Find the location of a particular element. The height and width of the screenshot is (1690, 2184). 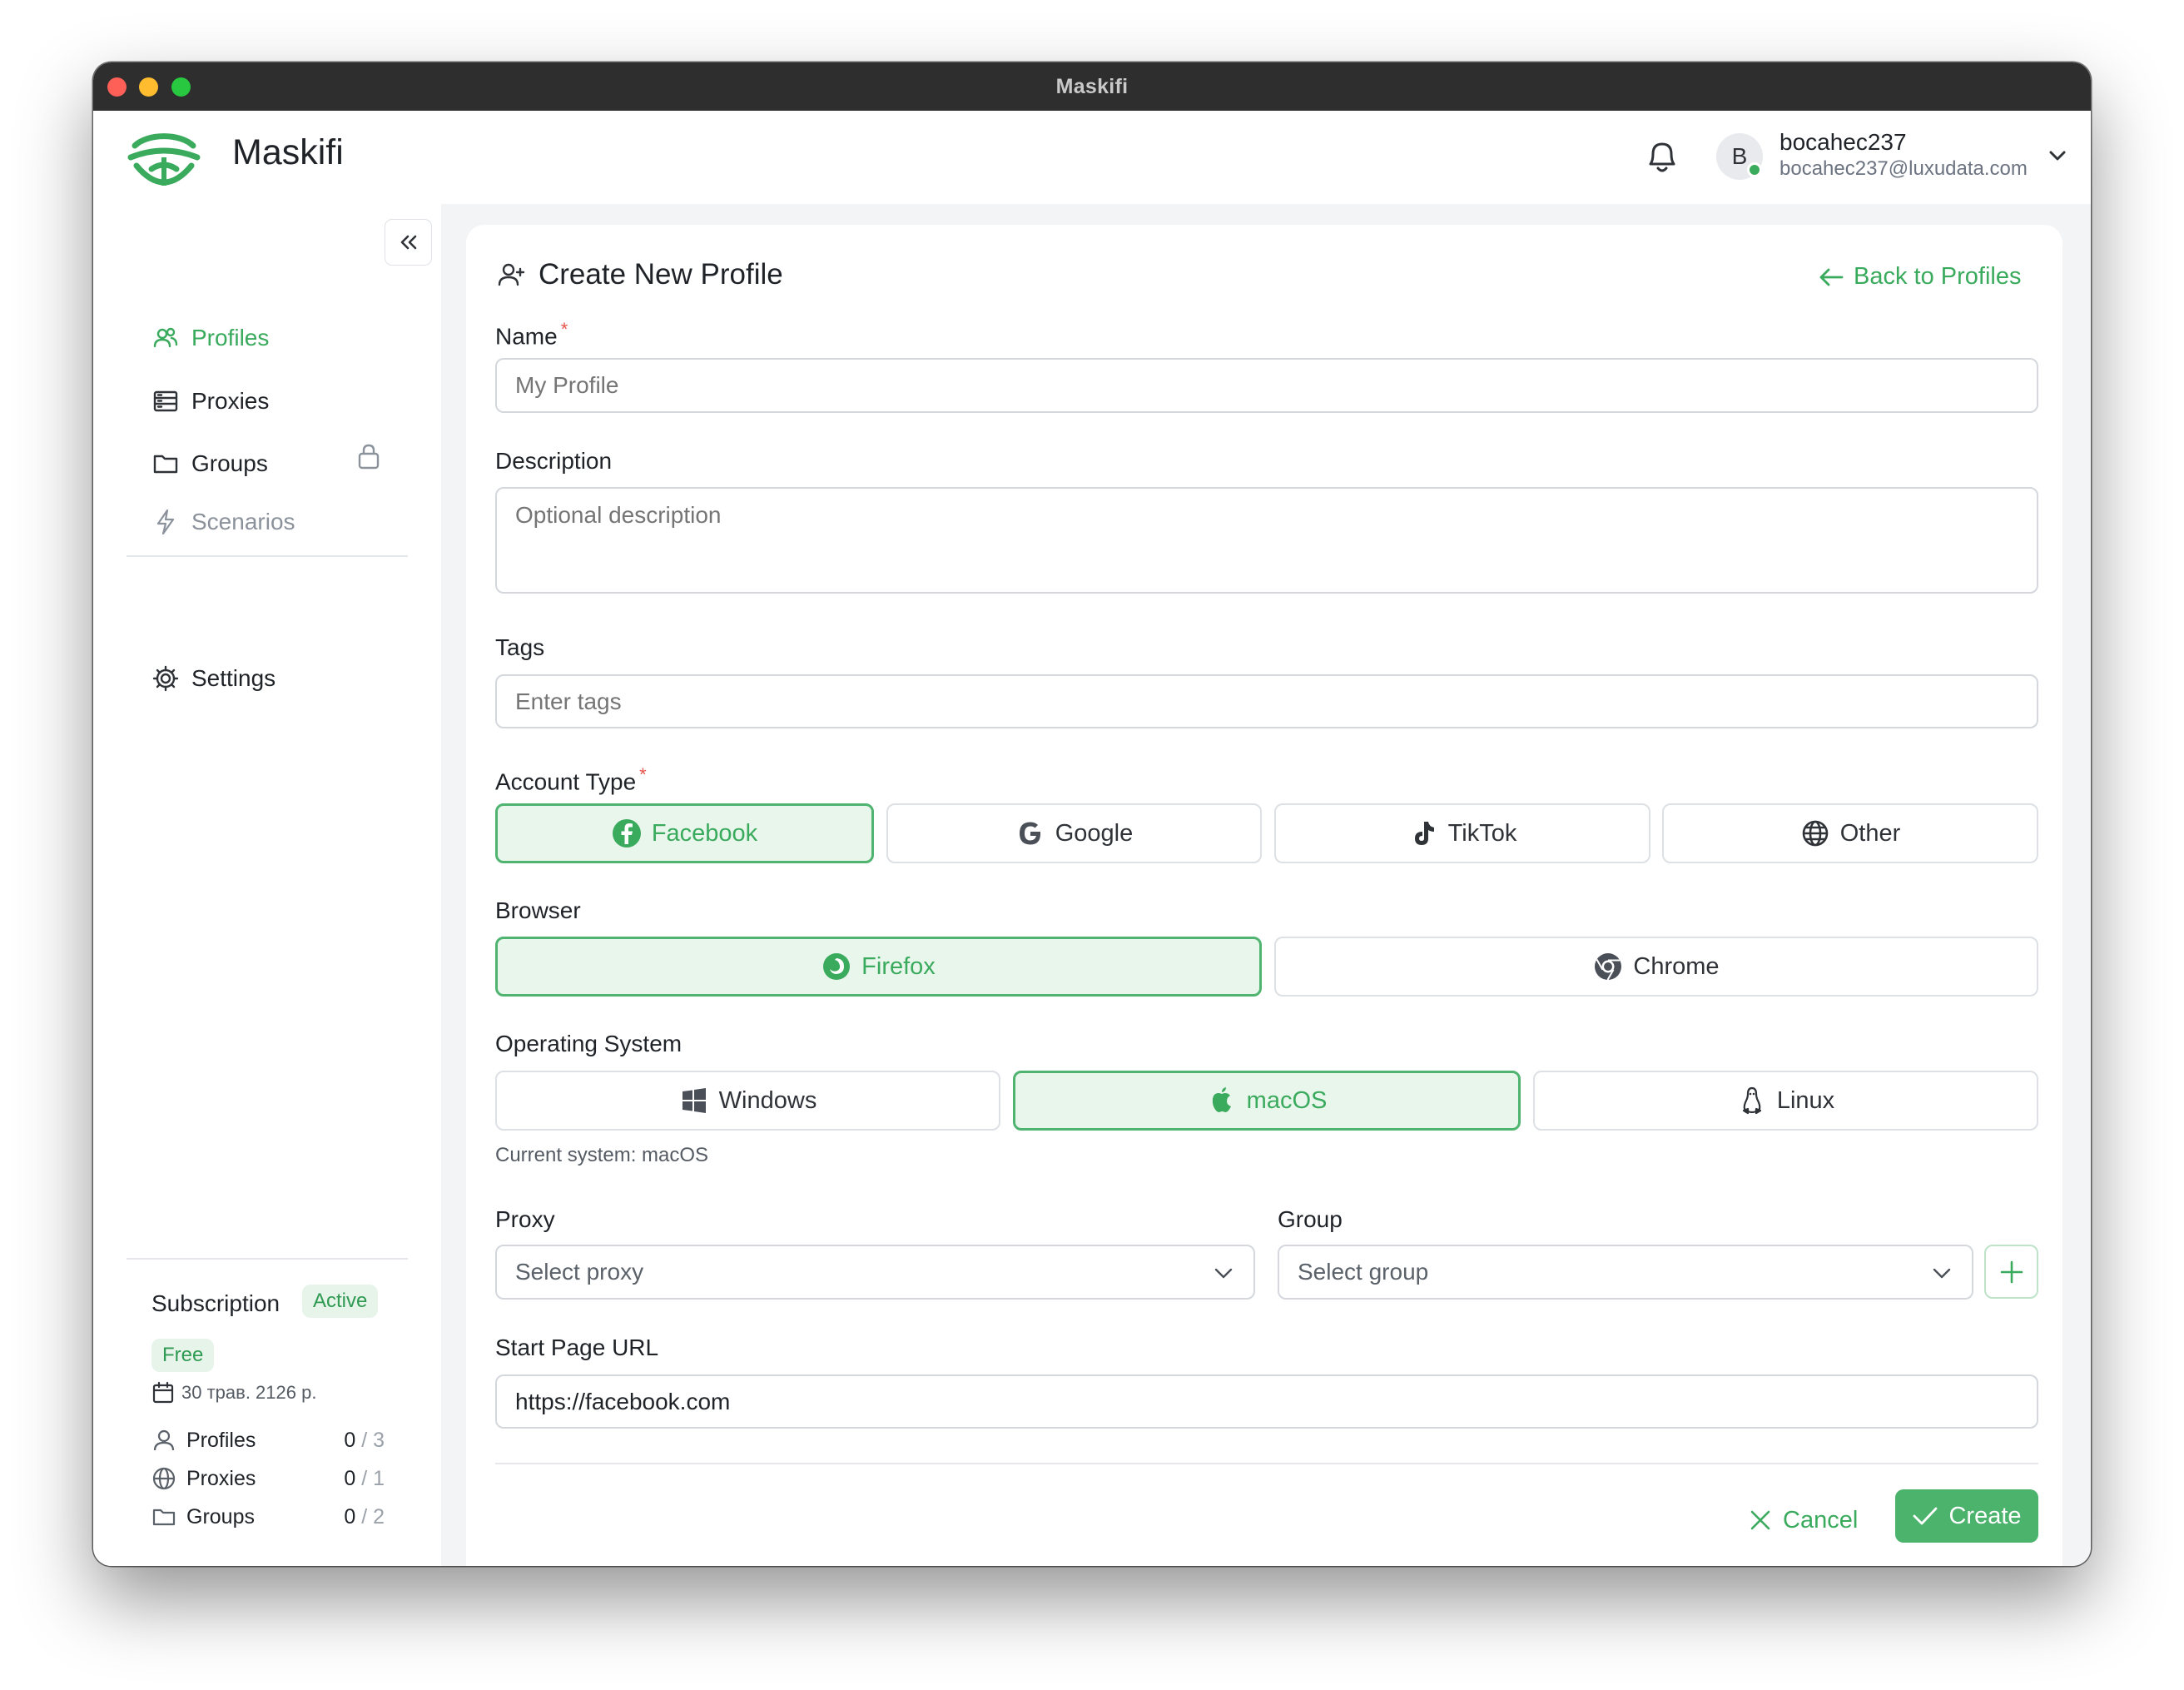

group-label: Group is located at coordinates (1310, 1219).